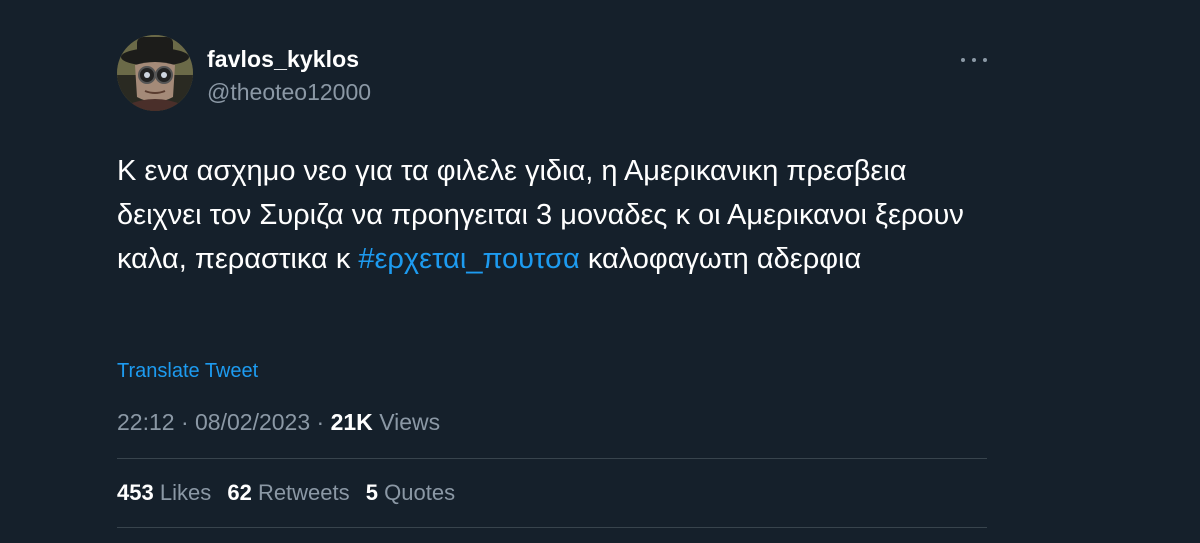 This screenshot has height=543, width=1200. I want to click on avatar-image, so click(155, 73).